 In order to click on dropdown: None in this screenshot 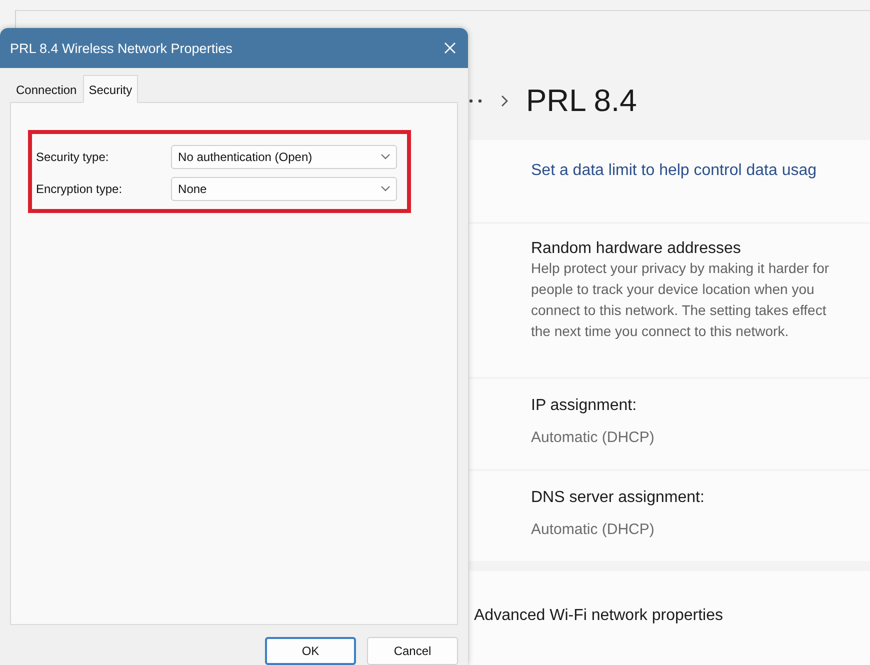, I will do `click(284, 189)`.